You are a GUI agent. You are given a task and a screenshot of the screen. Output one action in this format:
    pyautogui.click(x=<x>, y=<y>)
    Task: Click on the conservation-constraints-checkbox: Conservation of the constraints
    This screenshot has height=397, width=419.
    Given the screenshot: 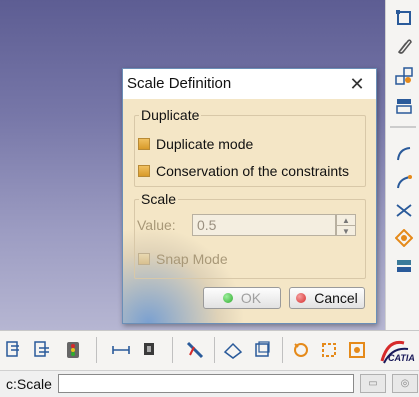 What is the action you would take?
    pyautogui.click(x=243, y=171)
    